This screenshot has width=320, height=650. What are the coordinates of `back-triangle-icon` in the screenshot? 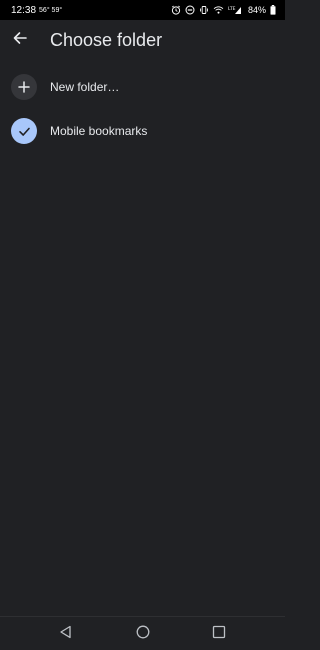 It's located at (66, 634).